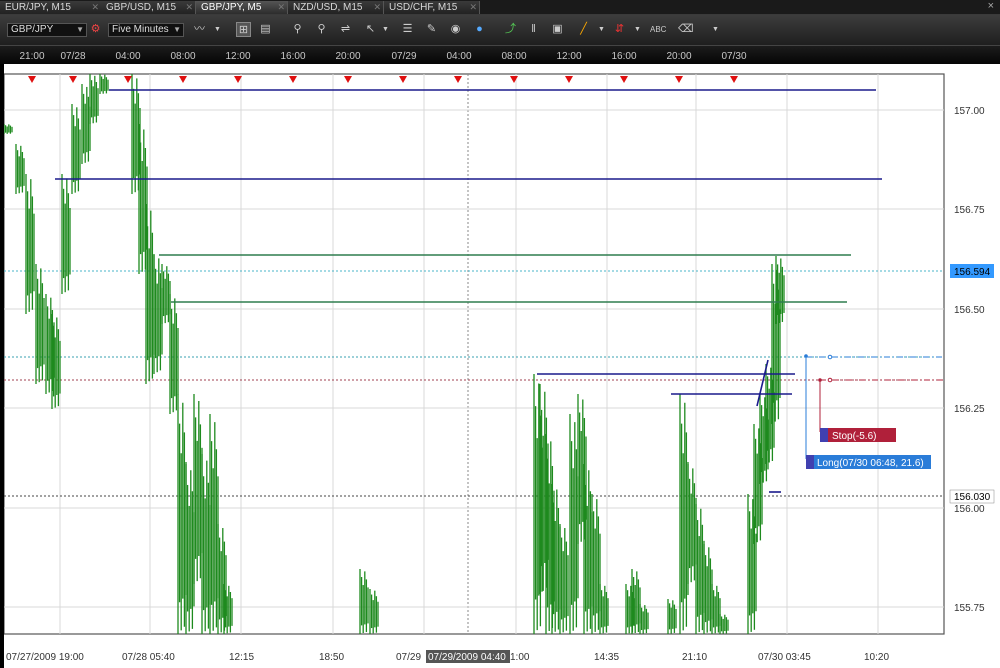 The image size is (1000, 668). I want to click on cursor-tool-icon: ↖, so click(370, 29).